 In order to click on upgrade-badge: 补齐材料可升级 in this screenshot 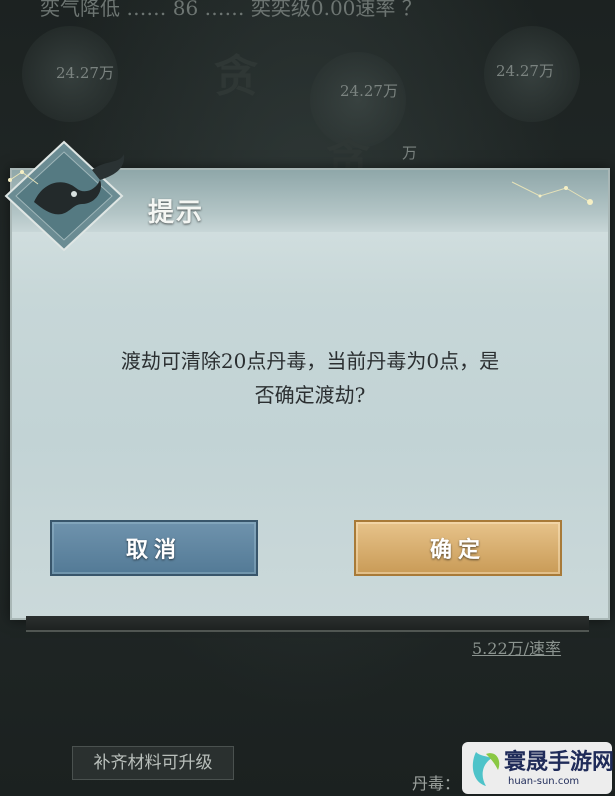, I will do `click(153, 763)`.